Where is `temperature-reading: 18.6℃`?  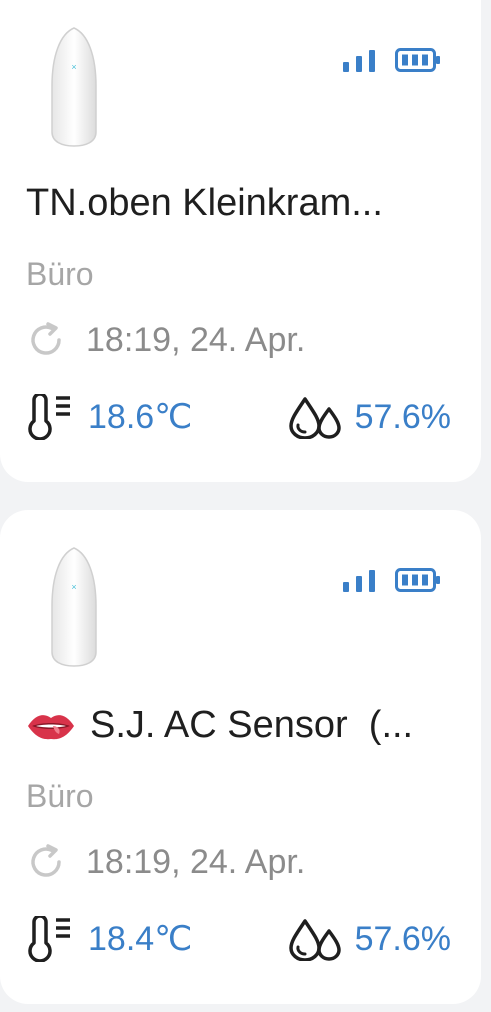
temperature-reading: 18.6℃ is located at coordinates (108, 417).